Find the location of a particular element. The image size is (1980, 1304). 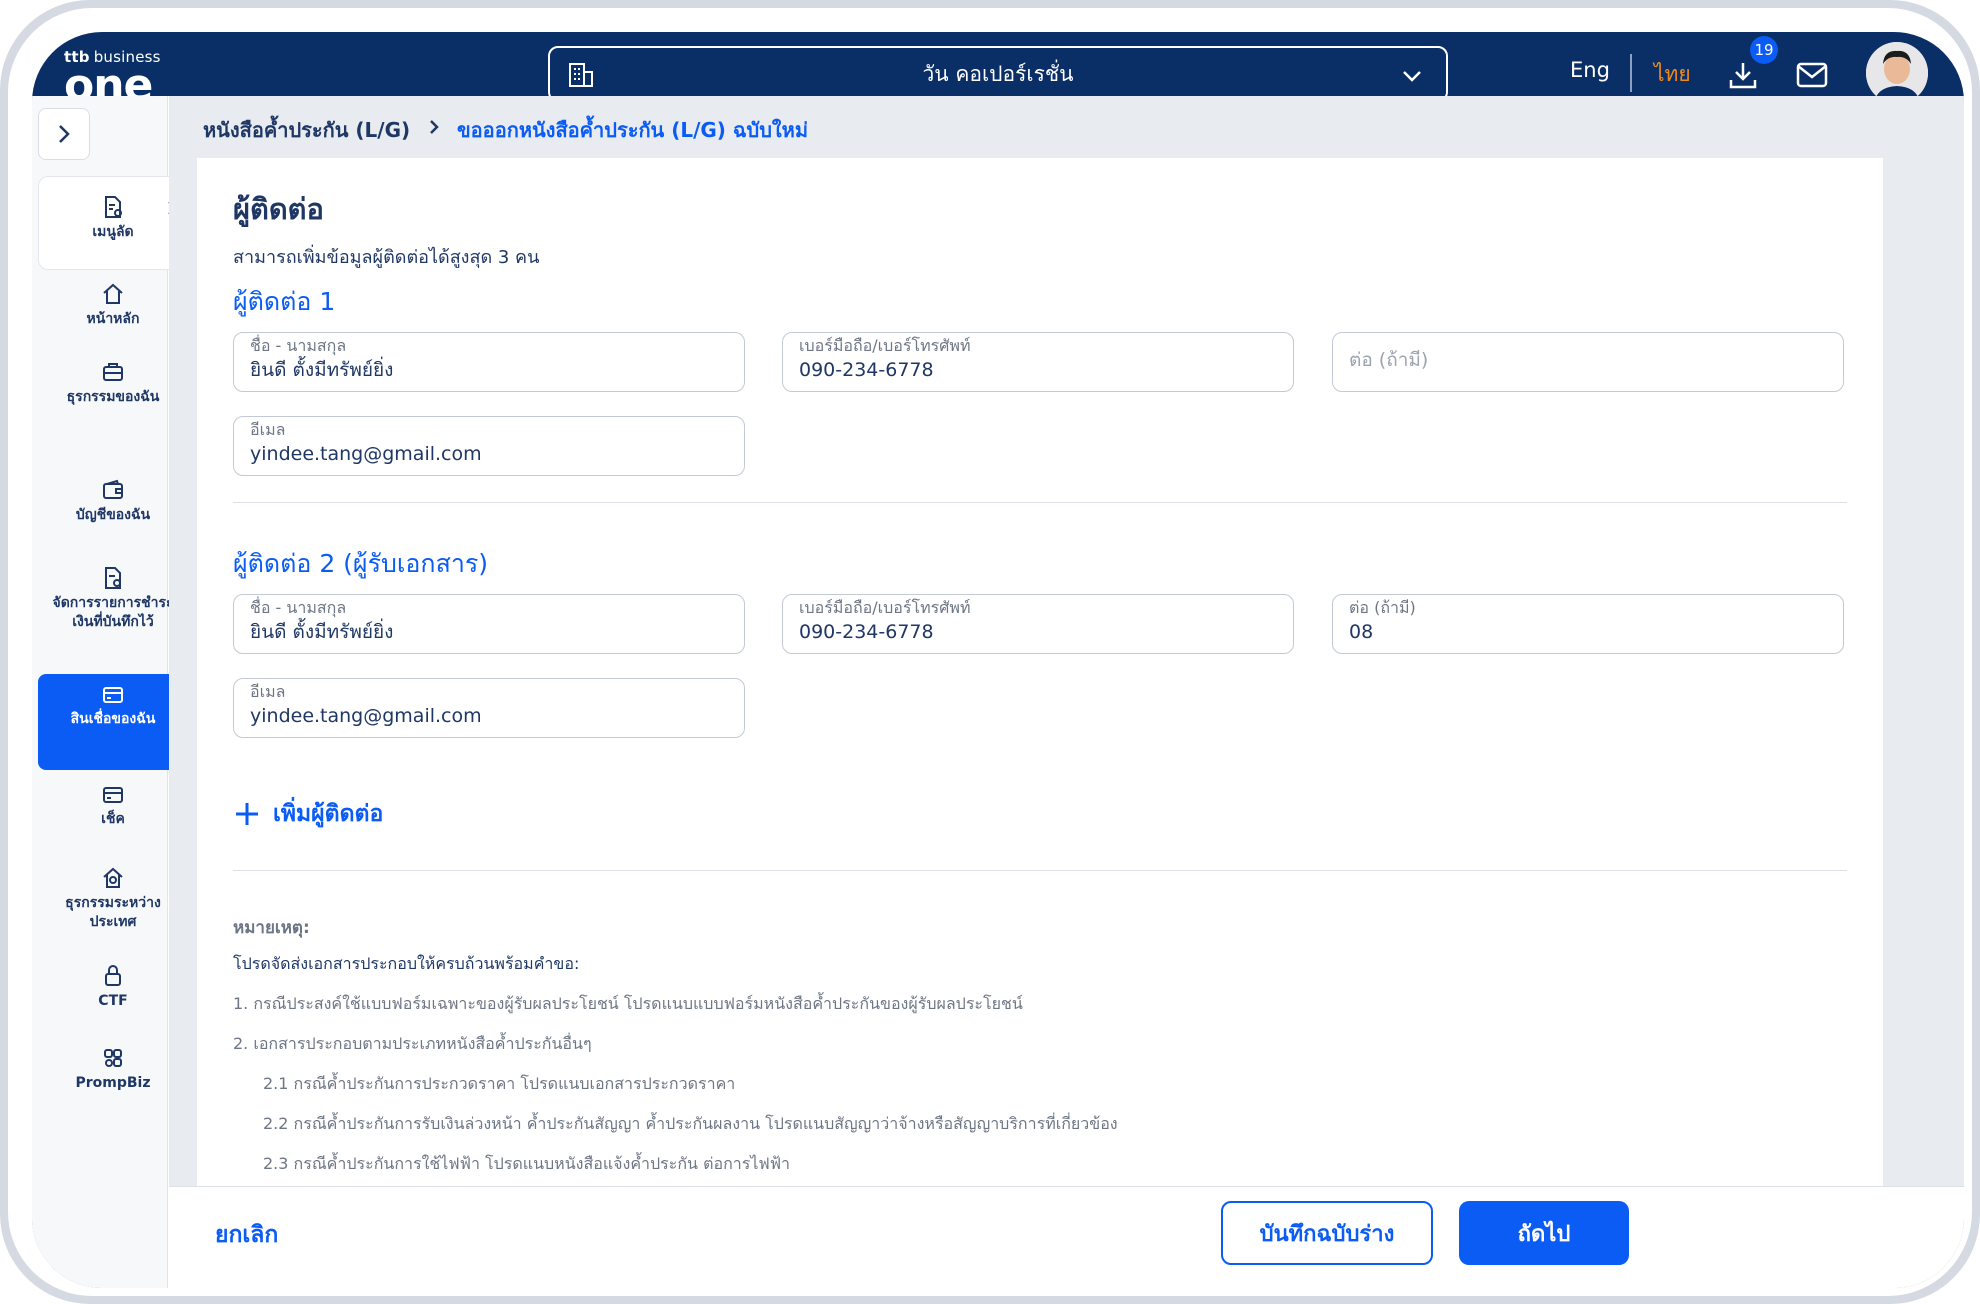

contact-1-ext-field: ต่อ (ถ้ามี) is located at coordinates (1588, 362).